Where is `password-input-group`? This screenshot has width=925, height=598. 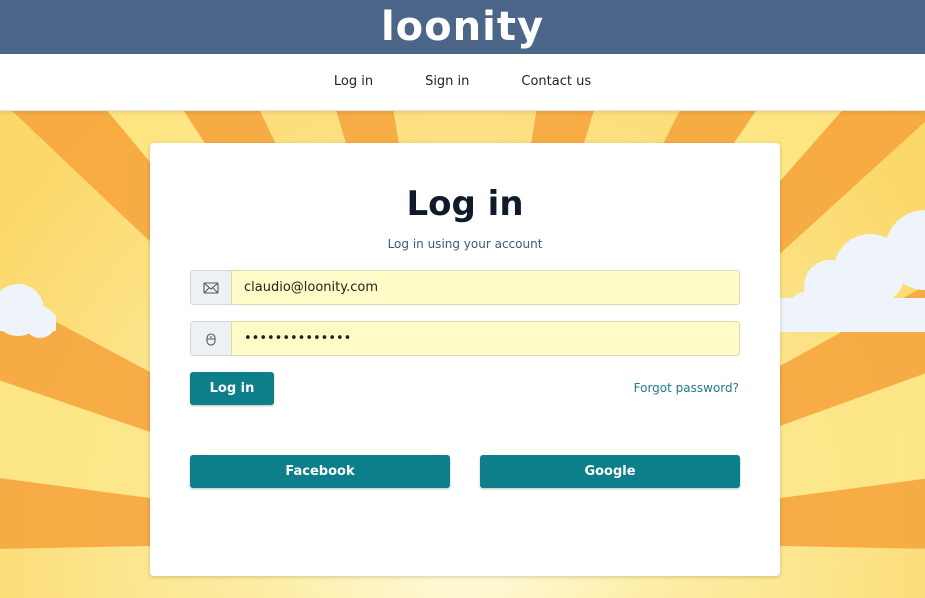
password-input-group is located at coordinates (465, 338).